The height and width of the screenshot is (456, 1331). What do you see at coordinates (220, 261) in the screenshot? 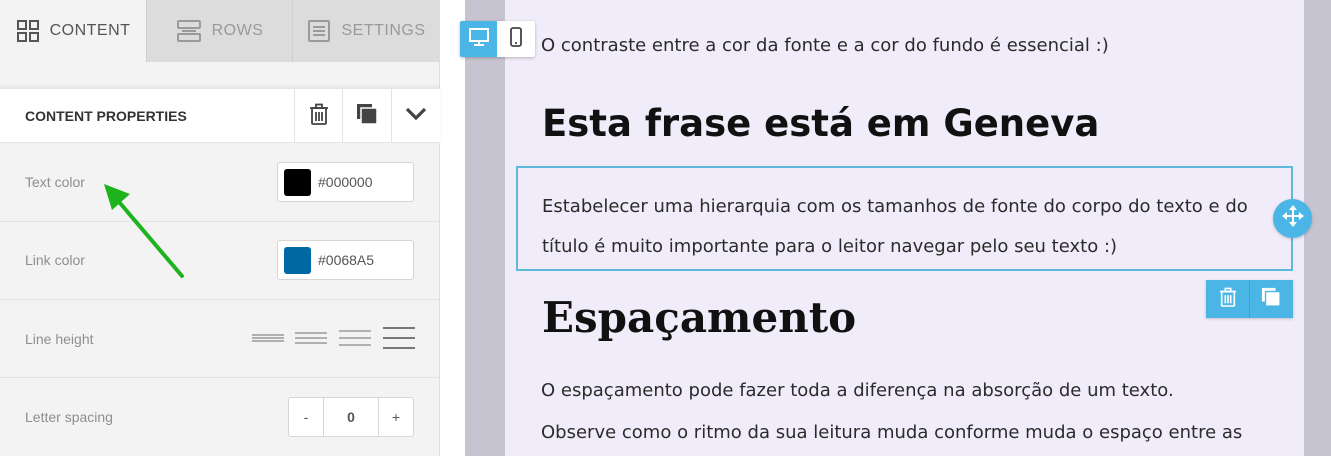
I see `link-color-row: Link color #0068A5` at bounding box center [220, 261].